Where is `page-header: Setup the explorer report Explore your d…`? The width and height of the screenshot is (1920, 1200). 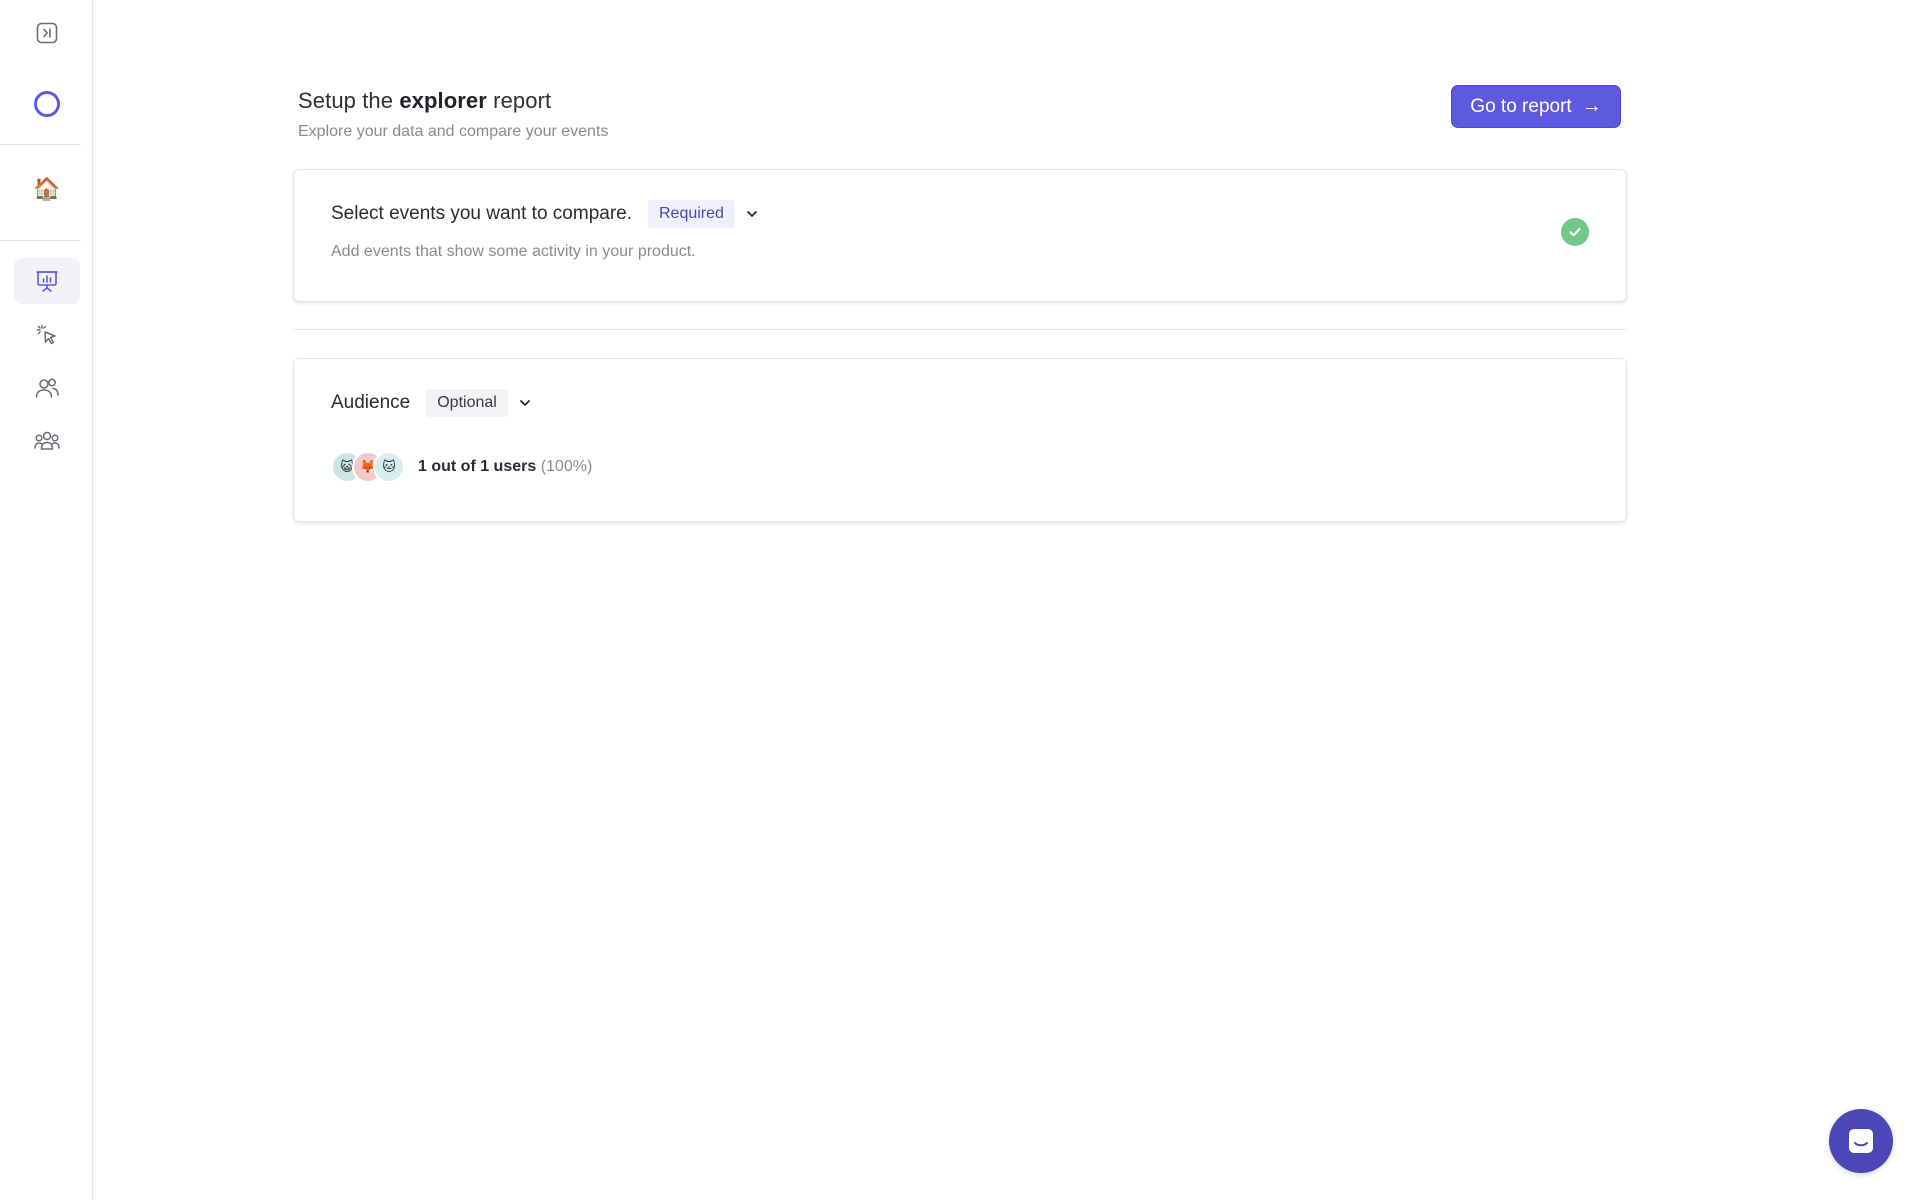 page-header: Setup the explorer report Explore your d… is located at coordinates (453, 114).